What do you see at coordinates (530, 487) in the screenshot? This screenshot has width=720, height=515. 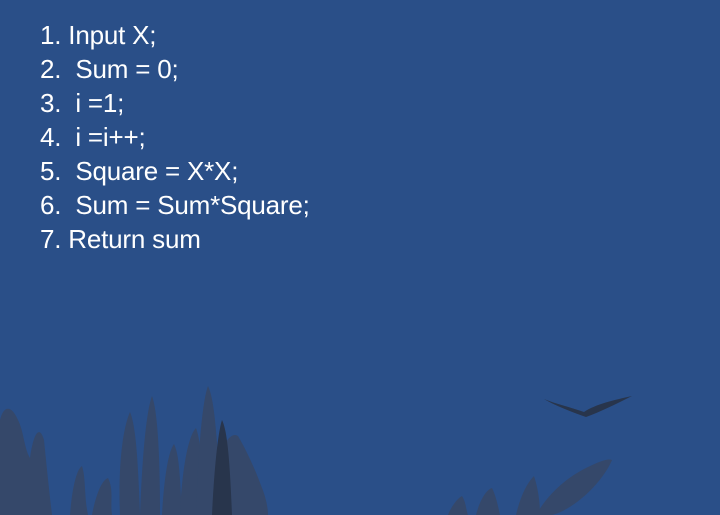 I see `plant-silhouette` at bounding box center [530, 487].